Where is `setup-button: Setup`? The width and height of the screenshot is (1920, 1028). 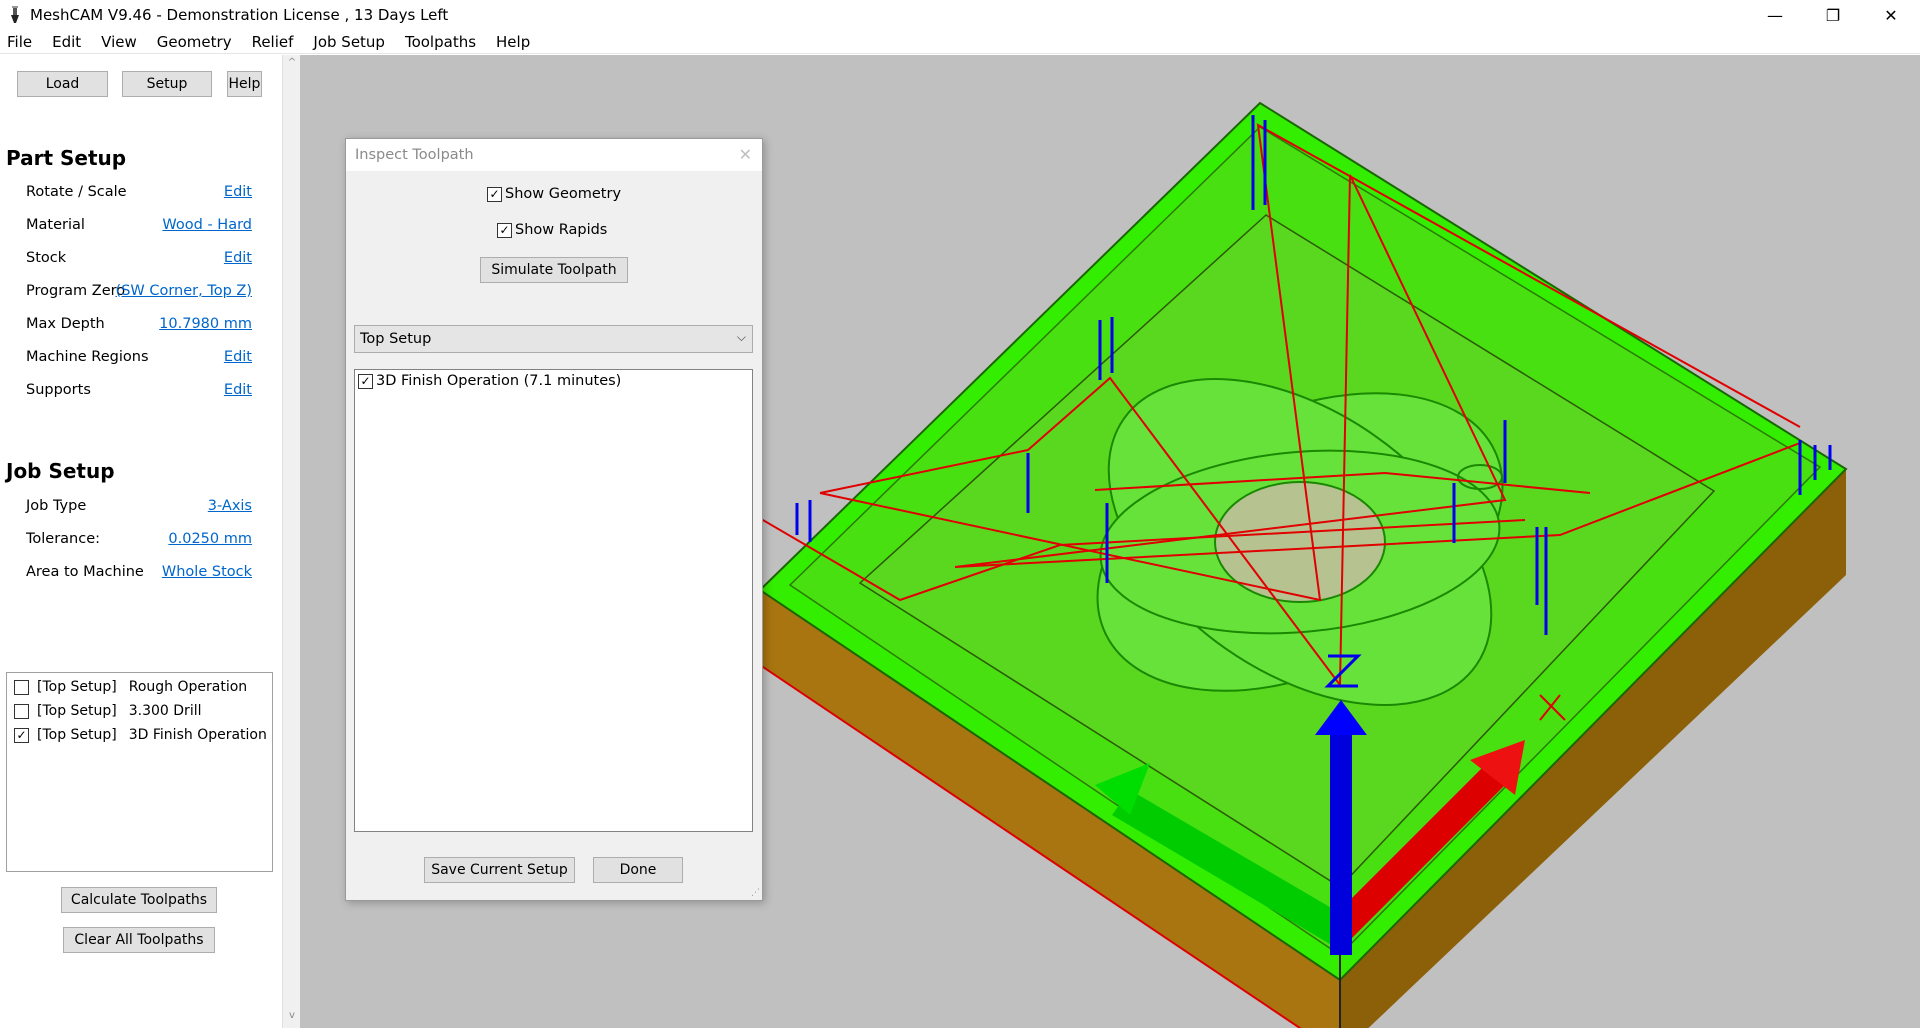
setup-button: Setup is located at coordinates (167, 84).